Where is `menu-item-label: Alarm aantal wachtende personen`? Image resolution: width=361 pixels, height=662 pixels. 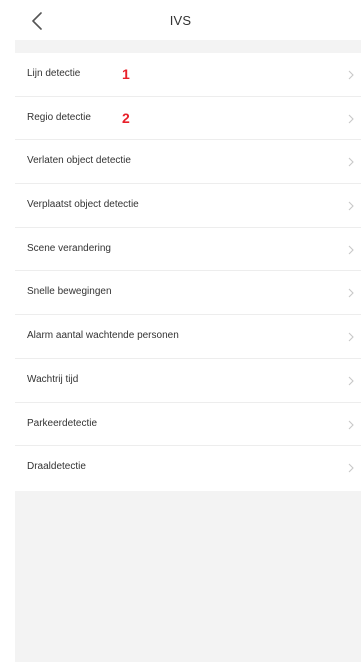 menu-item-label: Alarm aantal wachtende personen is located at coordinates (103, 336).